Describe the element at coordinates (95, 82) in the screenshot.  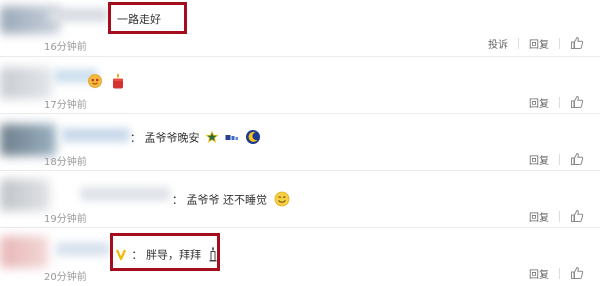
I see `smiling-face-emoji` at that location.